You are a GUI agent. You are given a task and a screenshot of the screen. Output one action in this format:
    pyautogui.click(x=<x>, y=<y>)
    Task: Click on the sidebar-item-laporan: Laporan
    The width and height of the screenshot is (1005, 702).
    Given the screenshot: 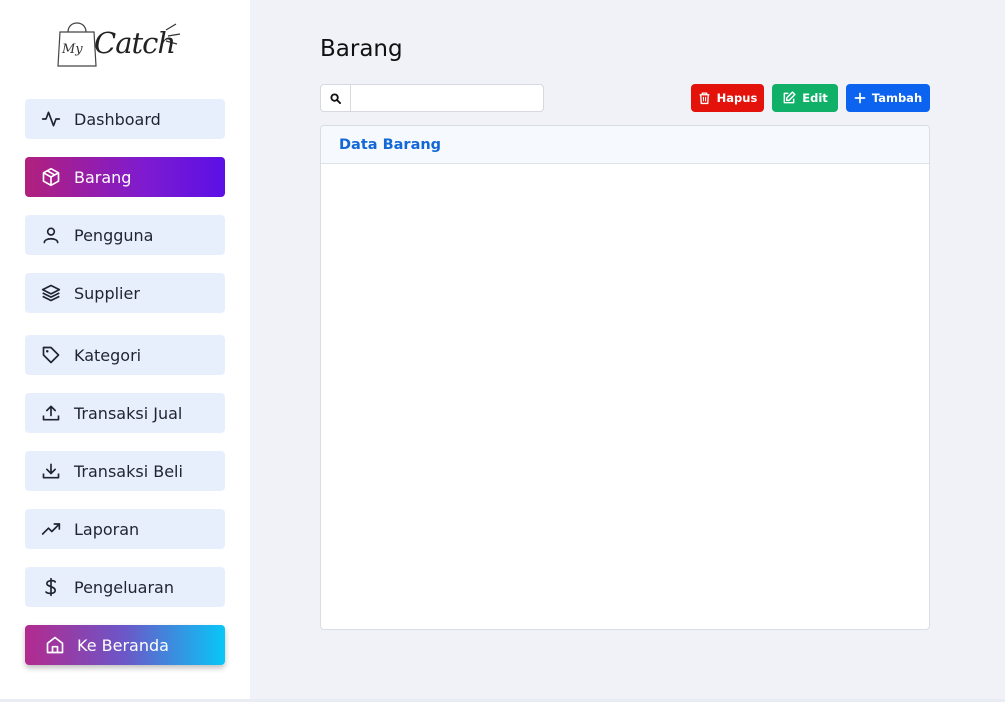 What is the action you would take?
    pyautogui.click(x=125, y=529)
    